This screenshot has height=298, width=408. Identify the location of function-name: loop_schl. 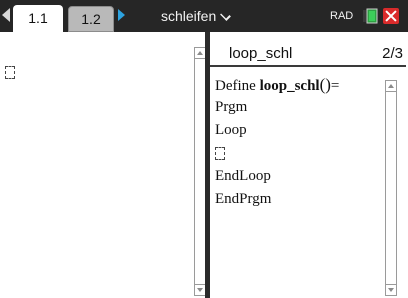
(289, 86).